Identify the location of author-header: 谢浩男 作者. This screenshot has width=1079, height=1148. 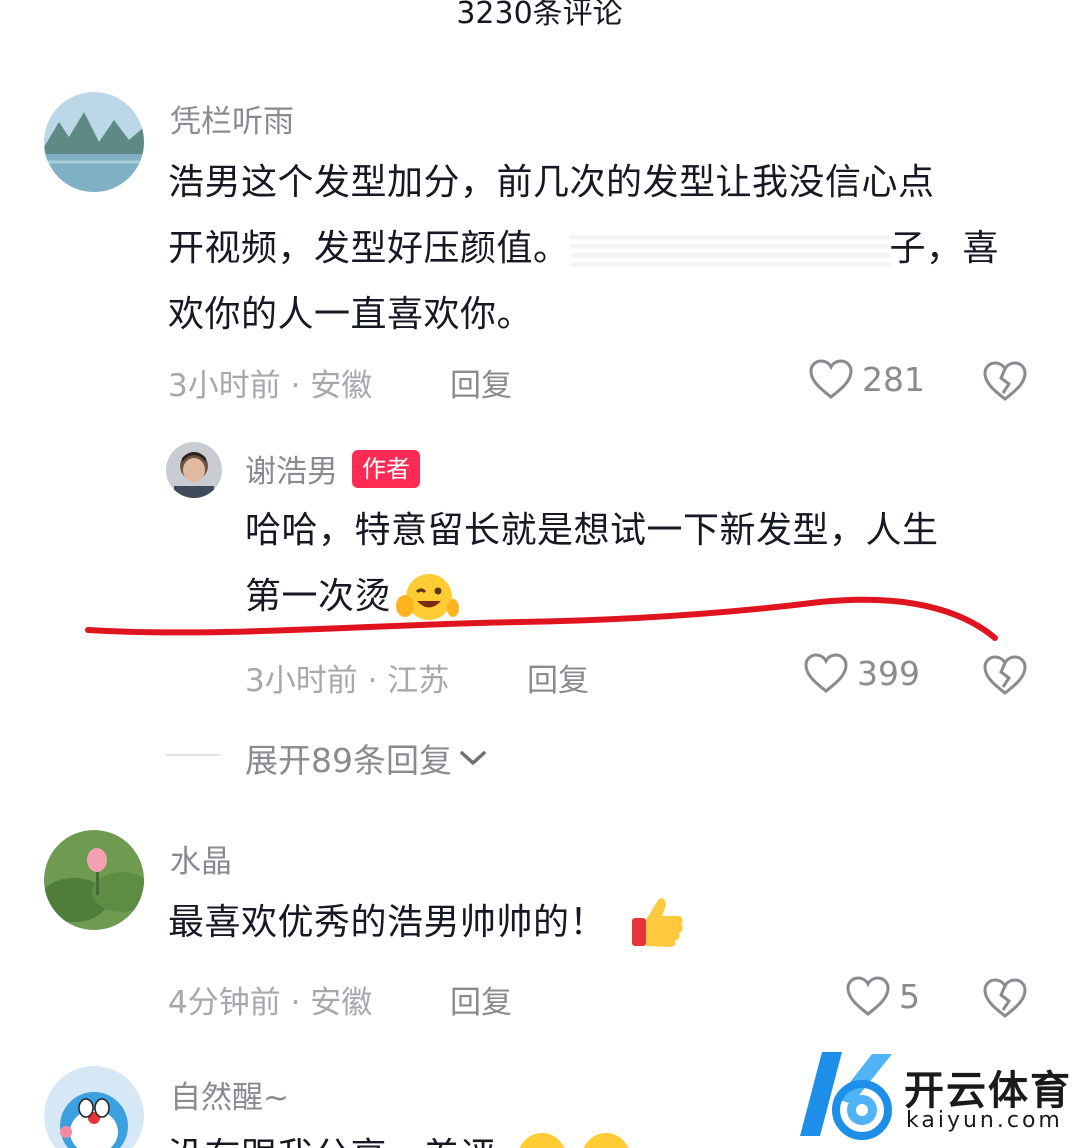
(332, 468).